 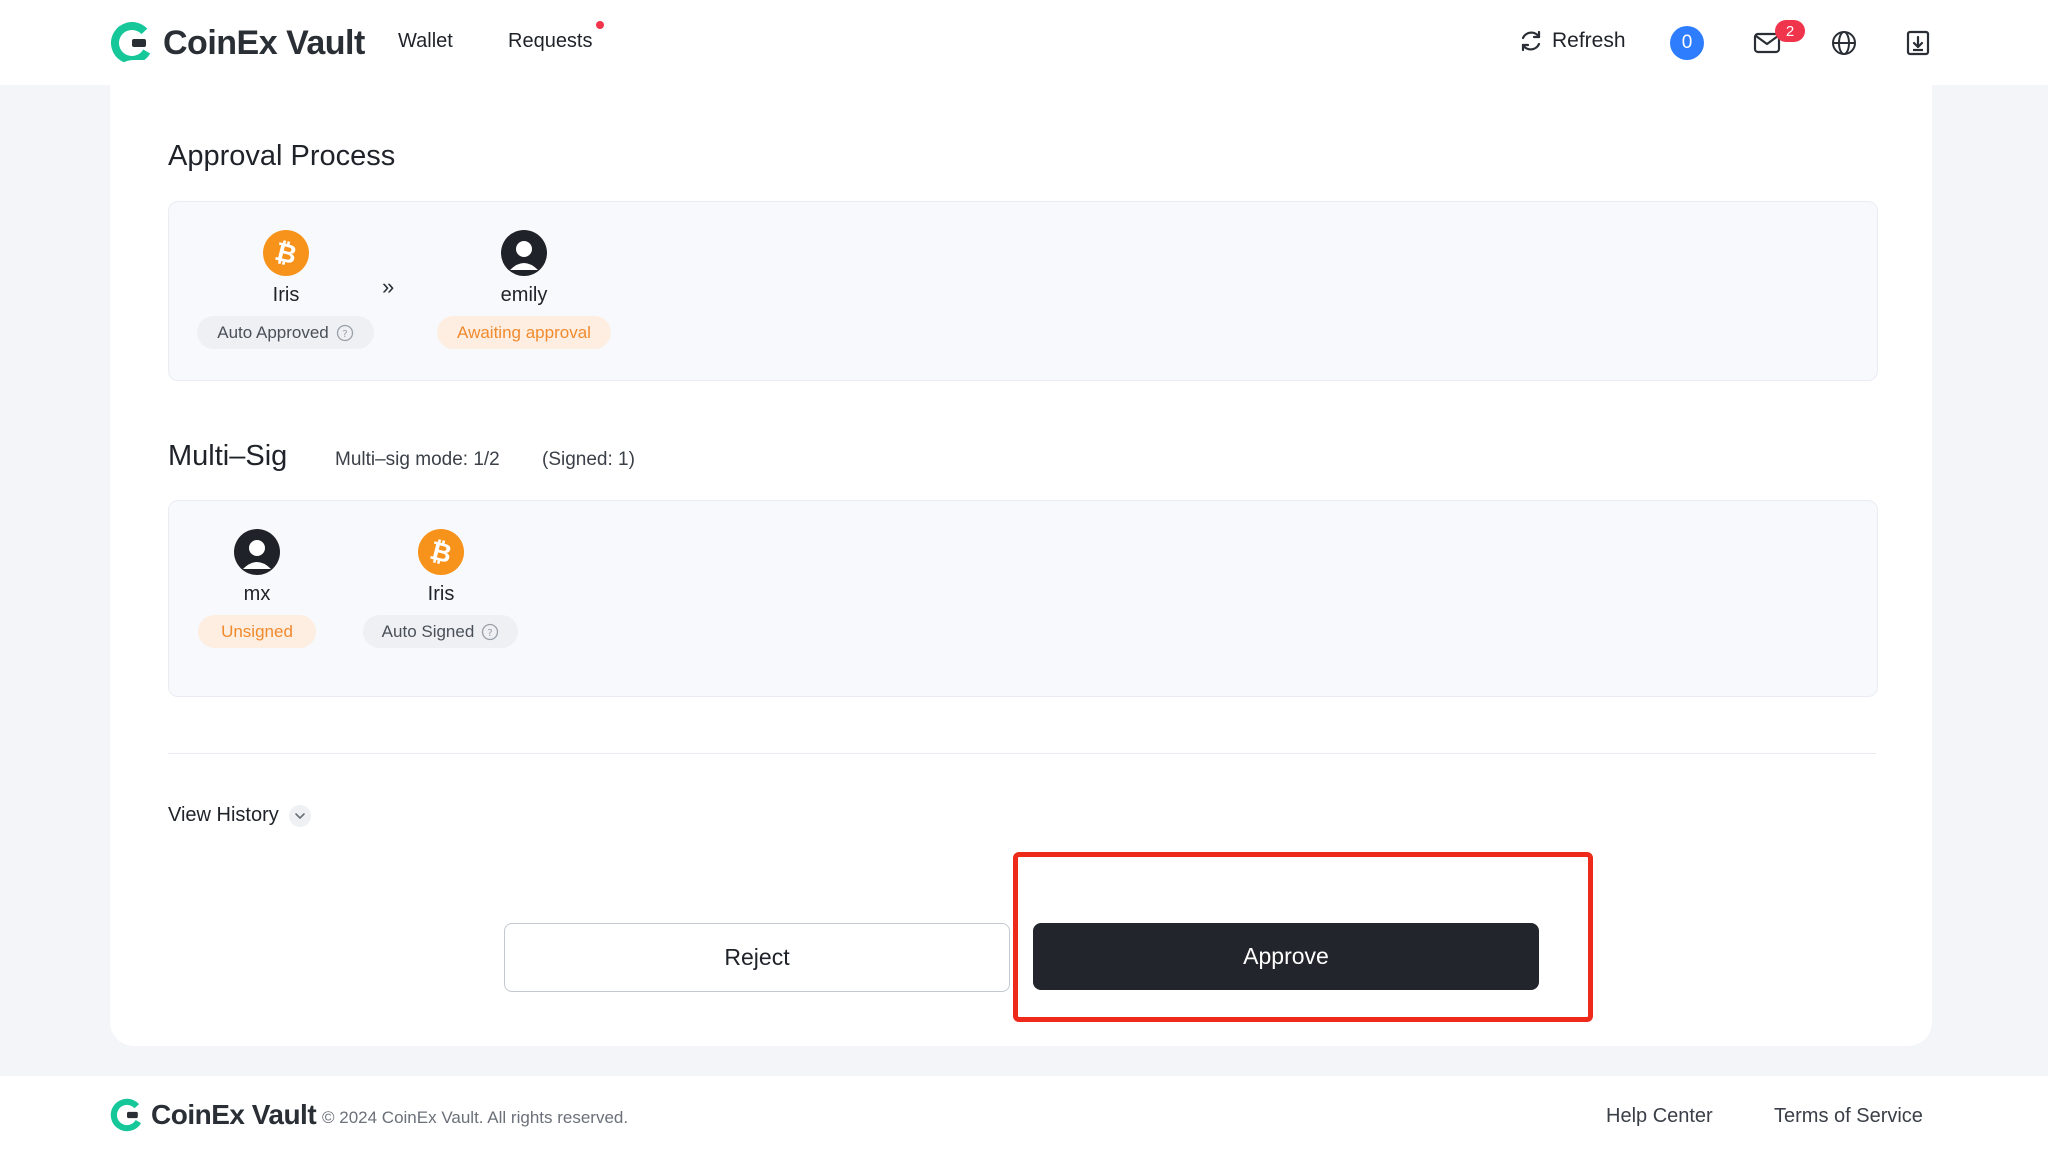 I want to click on globe-icon, so click(x=1844, y=43).